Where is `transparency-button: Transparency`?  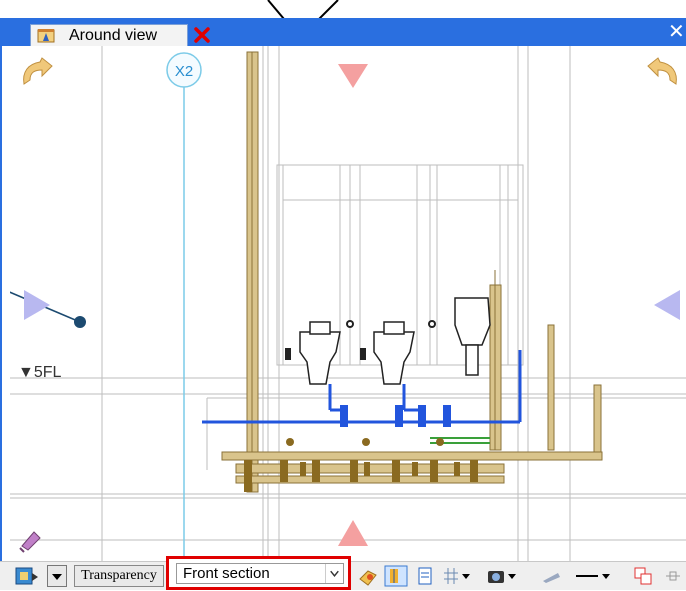
transparency-button: Transparency is located at coordinates (119, 576).